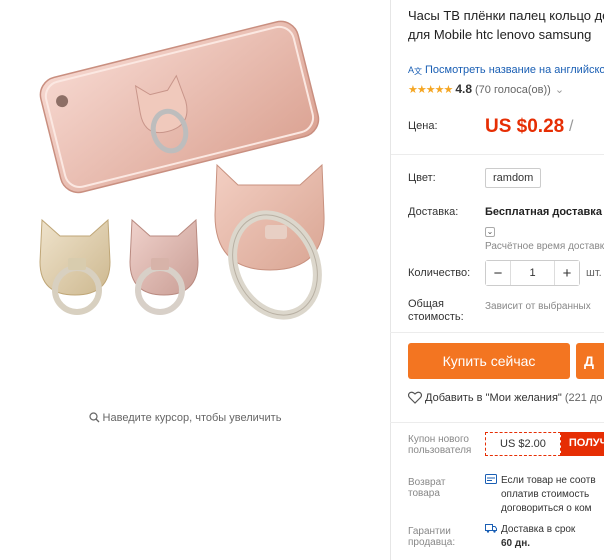  I want to click on price-label: Цена:, so click(423, 126).